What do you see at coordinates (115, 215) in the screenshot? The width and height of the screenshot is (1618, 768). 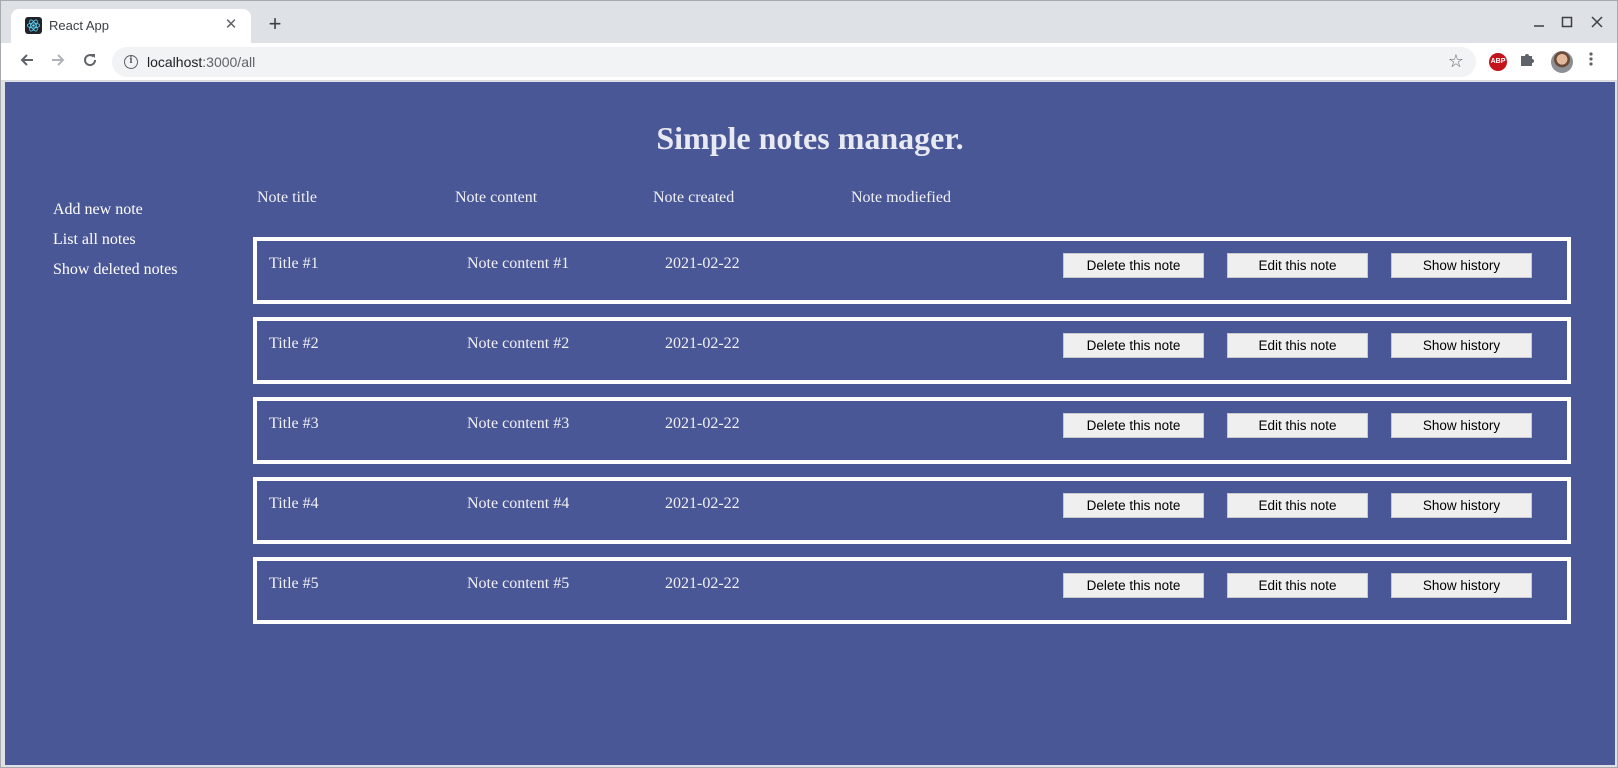 I see `sidebar-link-add-note: Add new note` at bounding box center [115, 215].